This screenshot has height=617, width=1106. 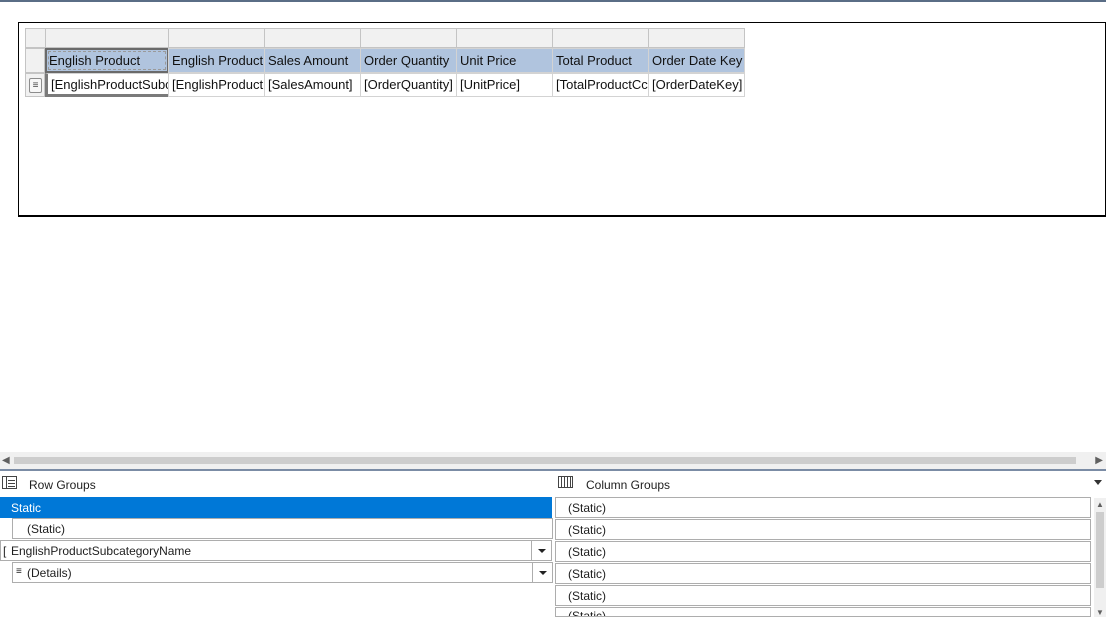 I want to click on row-group-label: Static, so click(x=26, y=508).